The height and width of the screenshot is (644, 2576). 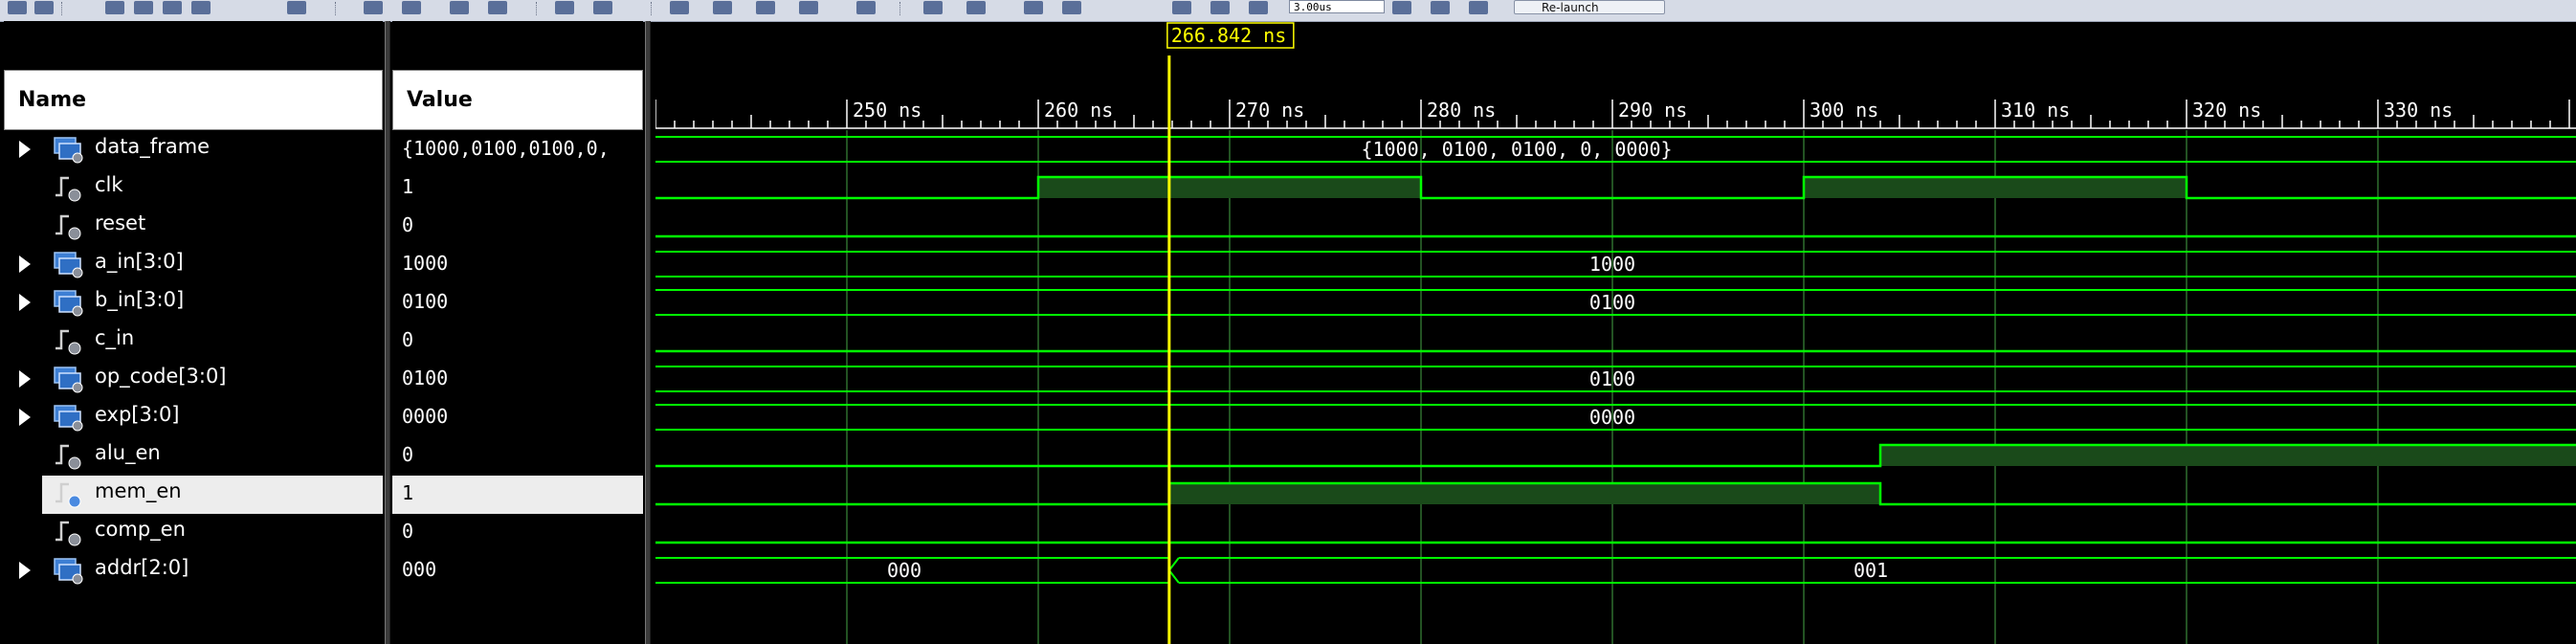 I want to click on find-icon, so click(x=114, y=7).